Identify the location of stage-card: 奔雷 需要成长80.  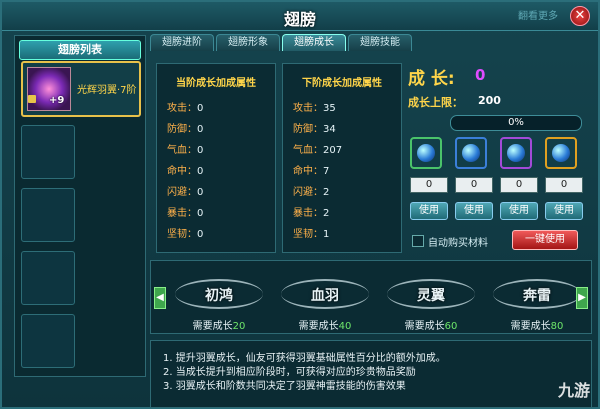
(537, 298).